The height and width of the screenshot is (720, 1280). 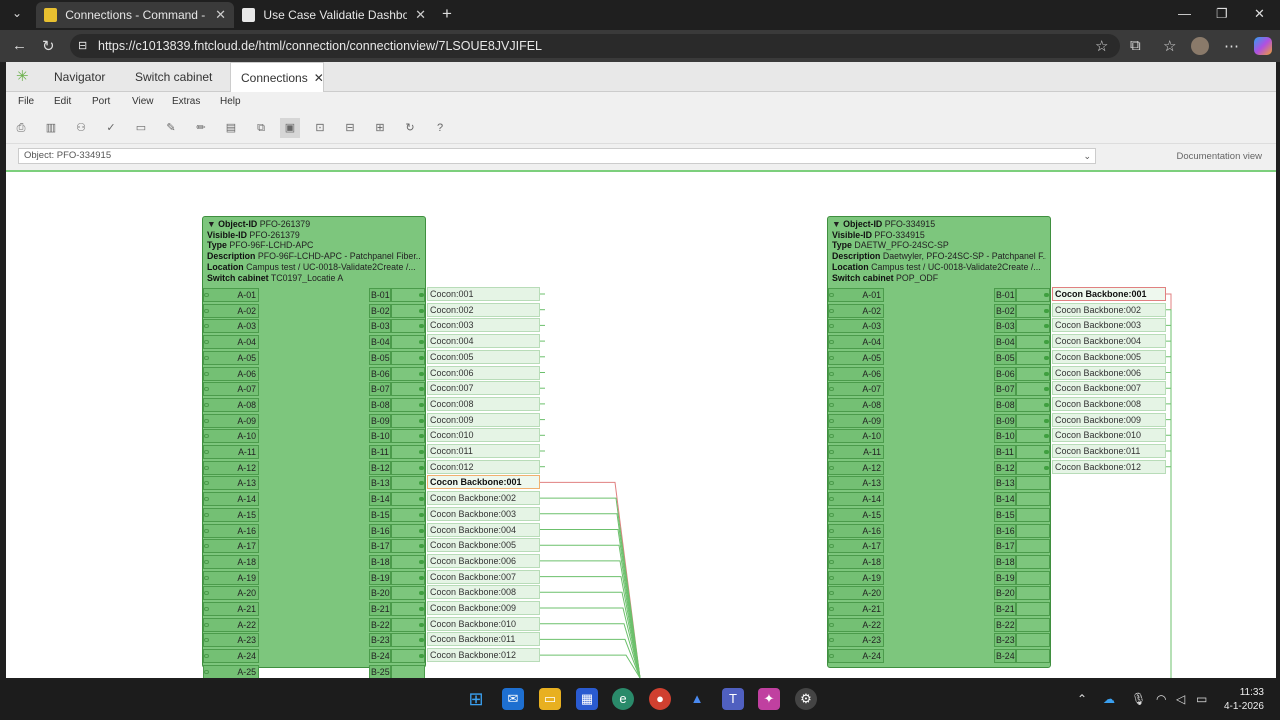 I want to click on port-row: A-14 B-14, so click(x=939, y=500).